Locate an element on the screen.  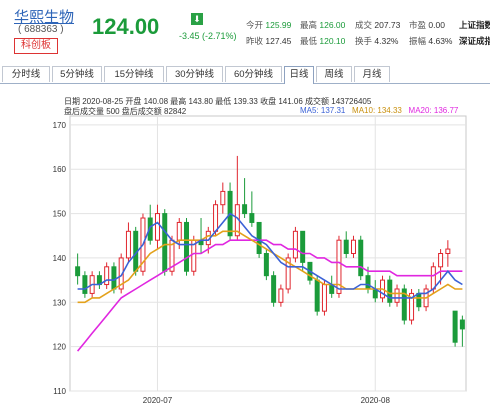
y-tick-label: 110 is located at coordinates (59, 391).